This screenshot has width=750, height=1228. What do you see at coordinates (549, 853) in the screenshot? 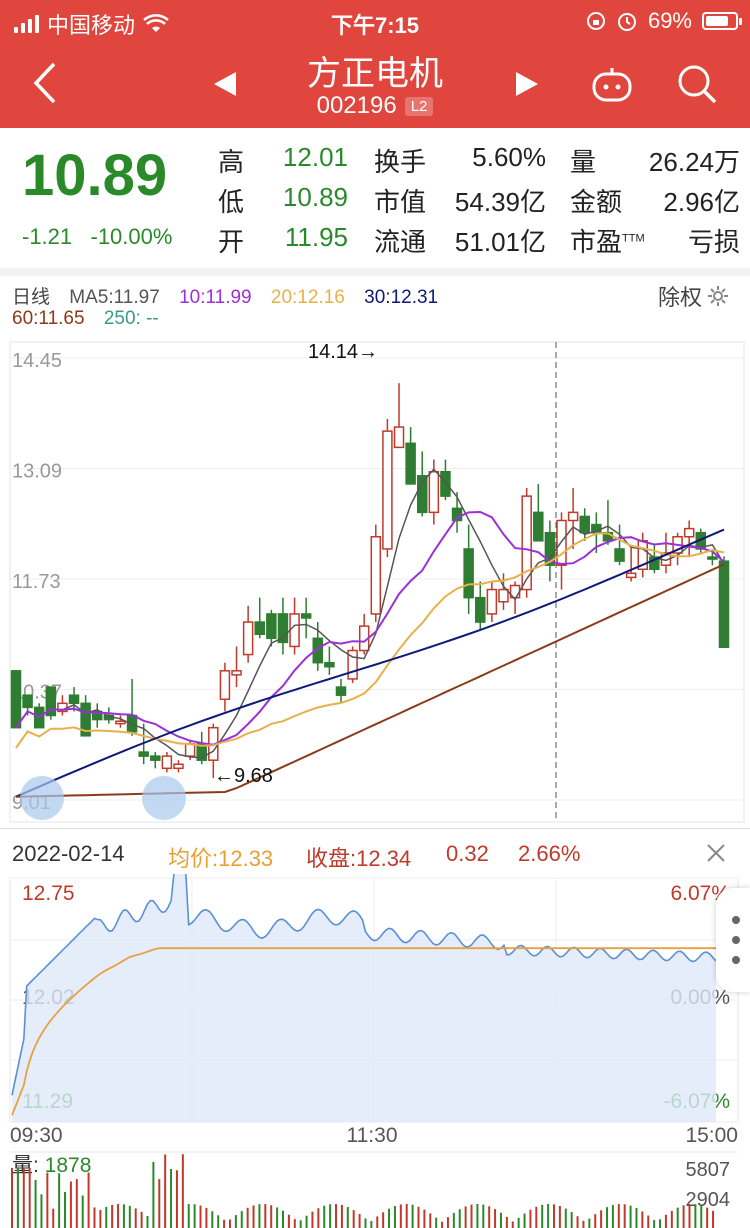
I see `intraday-percent: 2.66%` at bounding box center [549, 853].